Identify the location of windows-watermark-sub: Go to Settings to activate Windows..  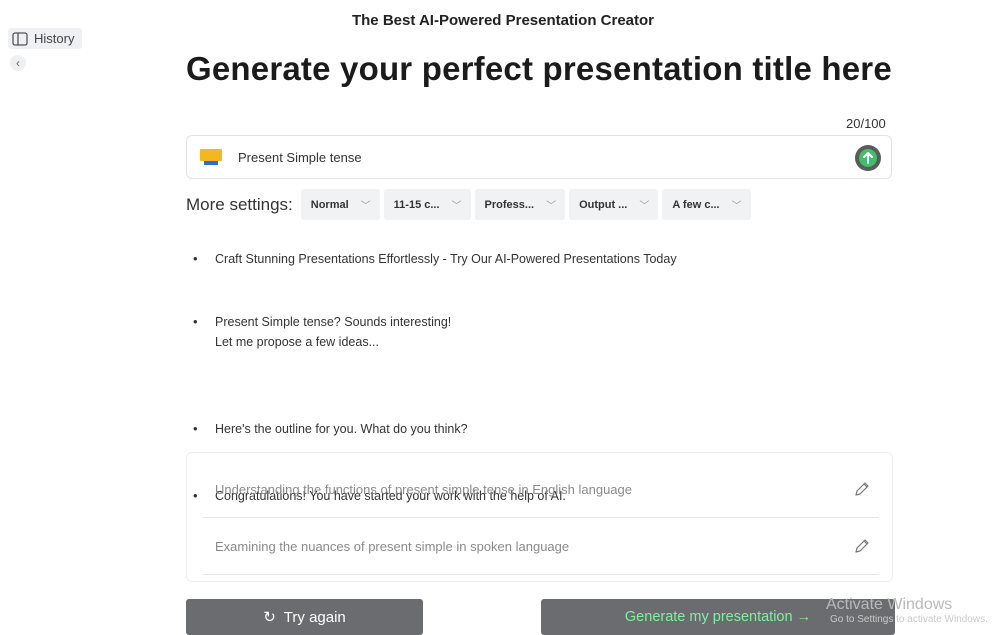
(909, 619).